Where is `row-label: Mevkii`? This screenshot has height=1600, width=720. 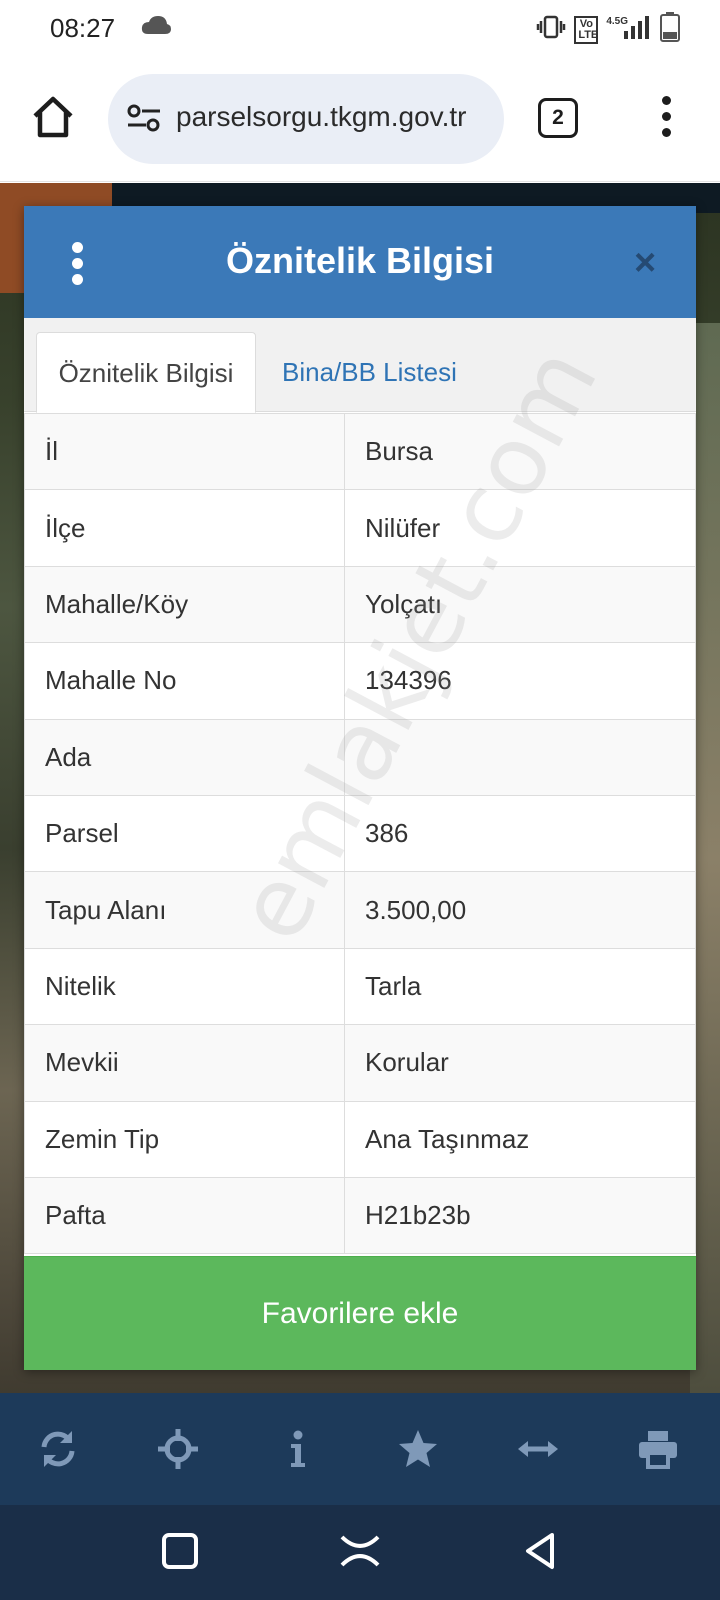 row-label: Mevkii is located at coordinates (184, 1063).